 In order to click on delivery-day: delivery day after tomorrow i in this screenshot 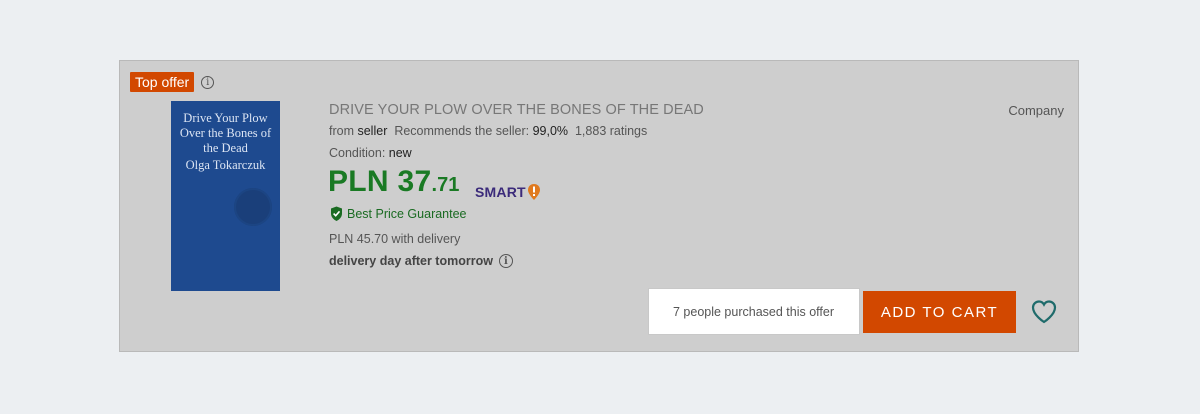, I will do `click(421, 261)`.